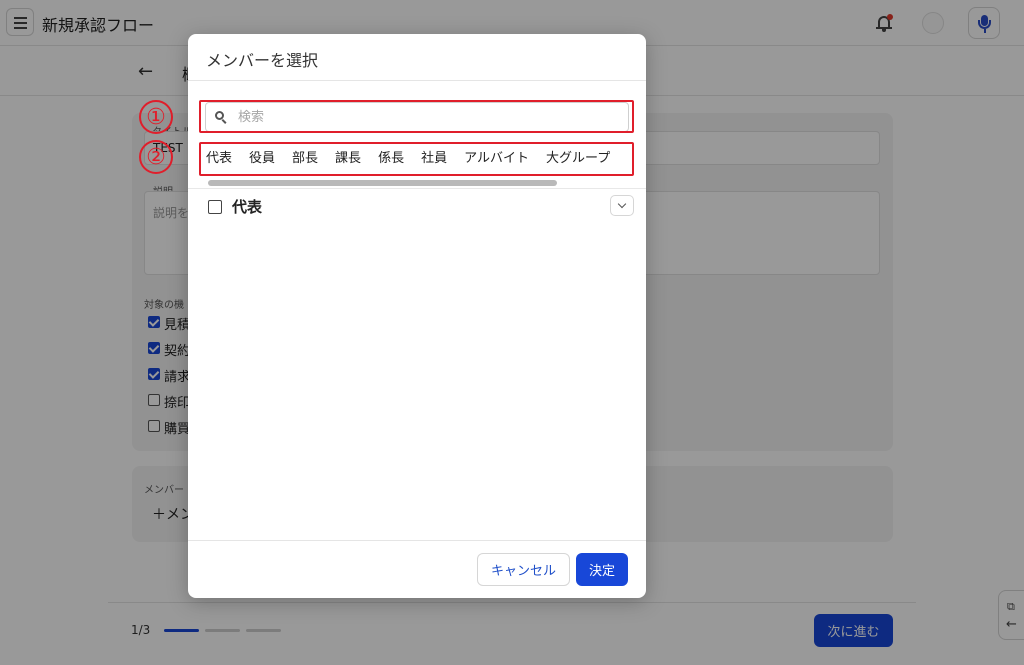 The width and height of the screenshot is (1024, 665). I want to click on confirm-button: 決定, so click(602, 569).